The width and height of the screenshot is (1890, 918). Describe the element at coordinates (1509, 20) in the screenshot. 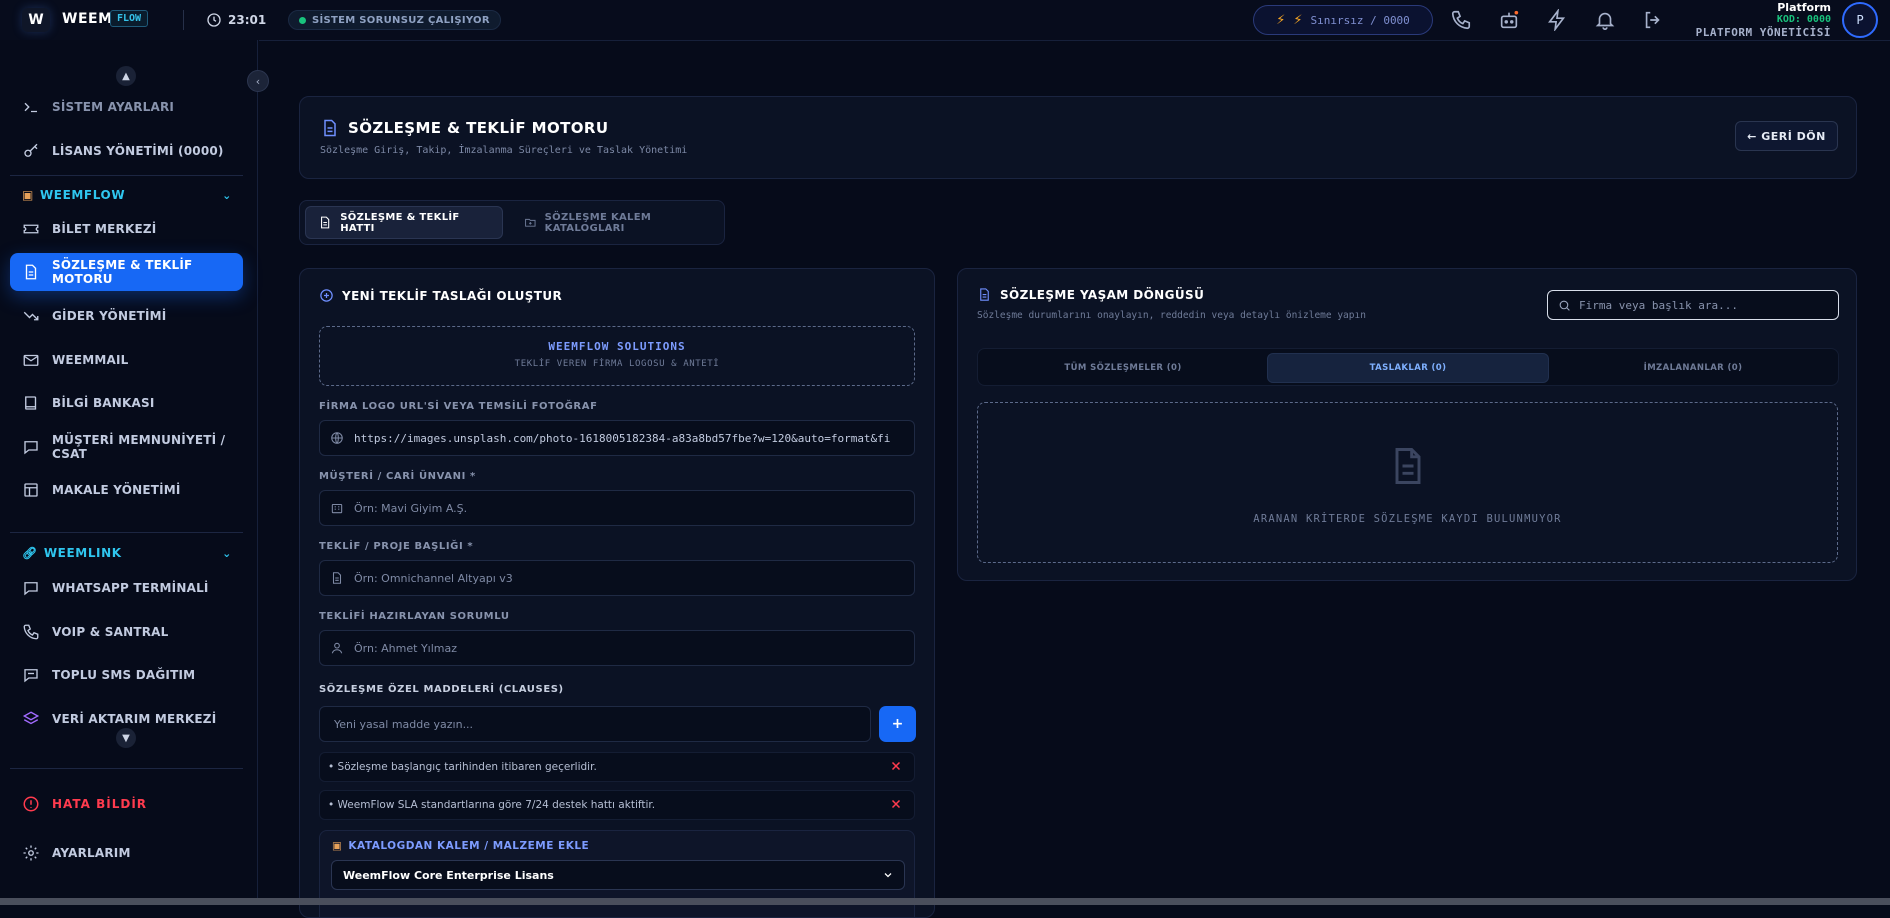

I see `robot-icon` at that location.